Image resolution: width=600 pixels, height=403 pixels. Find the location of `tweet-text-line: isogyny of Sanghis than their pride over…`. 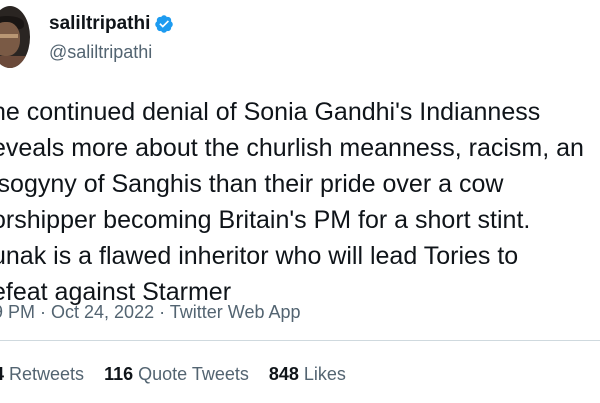

tweet-text-line: isogyny of Sanghis than their pride over… is located at coordinates (252, 184).